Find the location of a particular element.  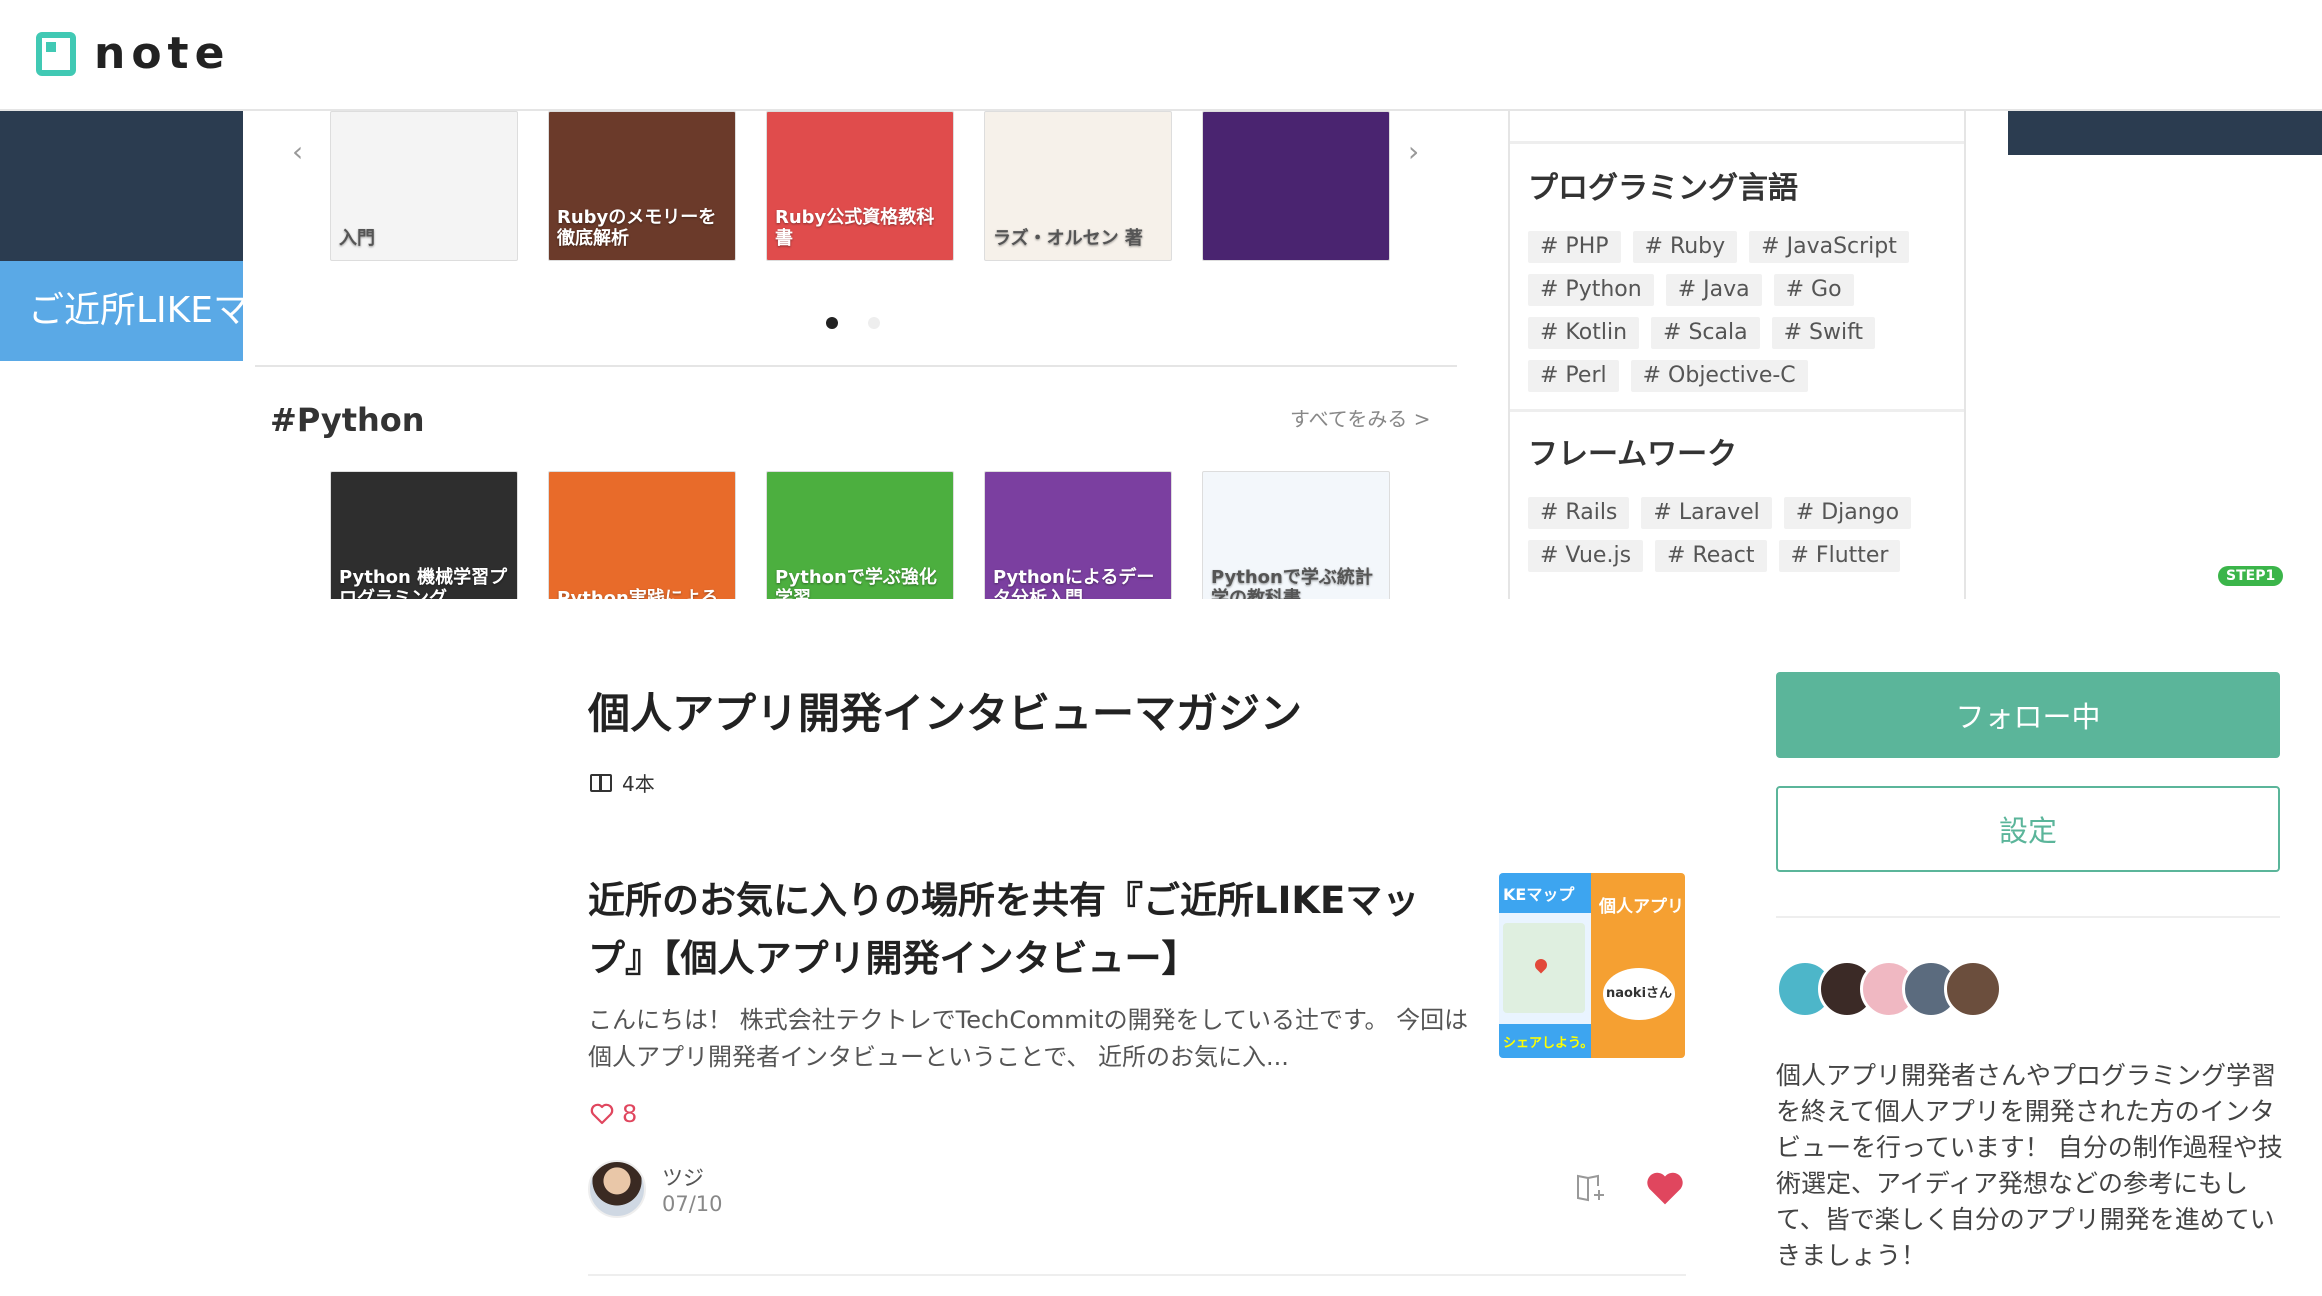

frameworks-title: フレームワーク is located at coordinates (1633, 454).